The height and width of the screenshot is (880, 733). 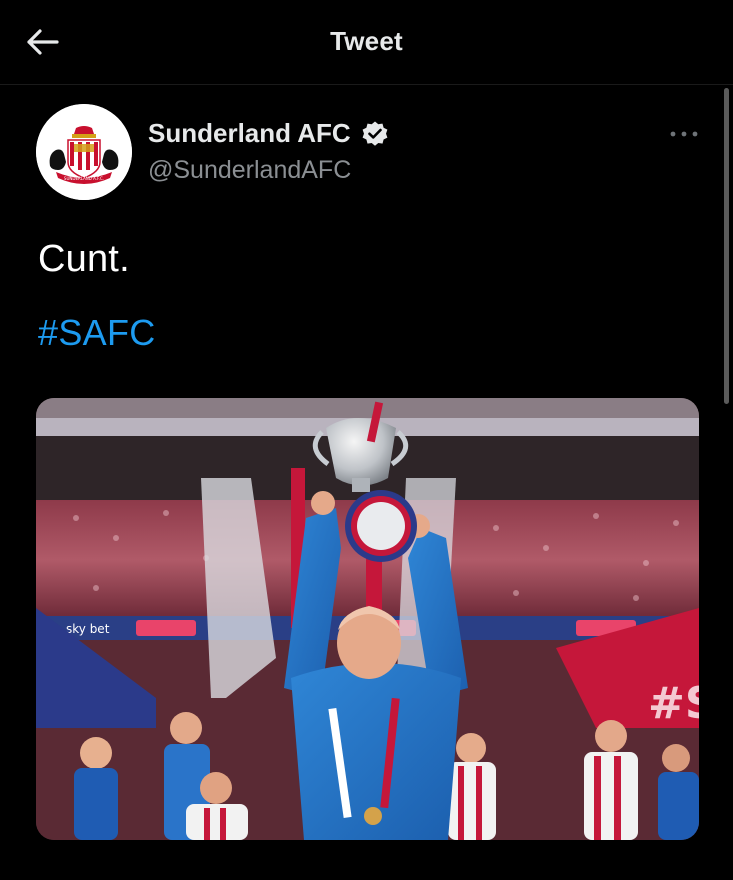 I want to click on header-divider, so click(x=366, y=84).